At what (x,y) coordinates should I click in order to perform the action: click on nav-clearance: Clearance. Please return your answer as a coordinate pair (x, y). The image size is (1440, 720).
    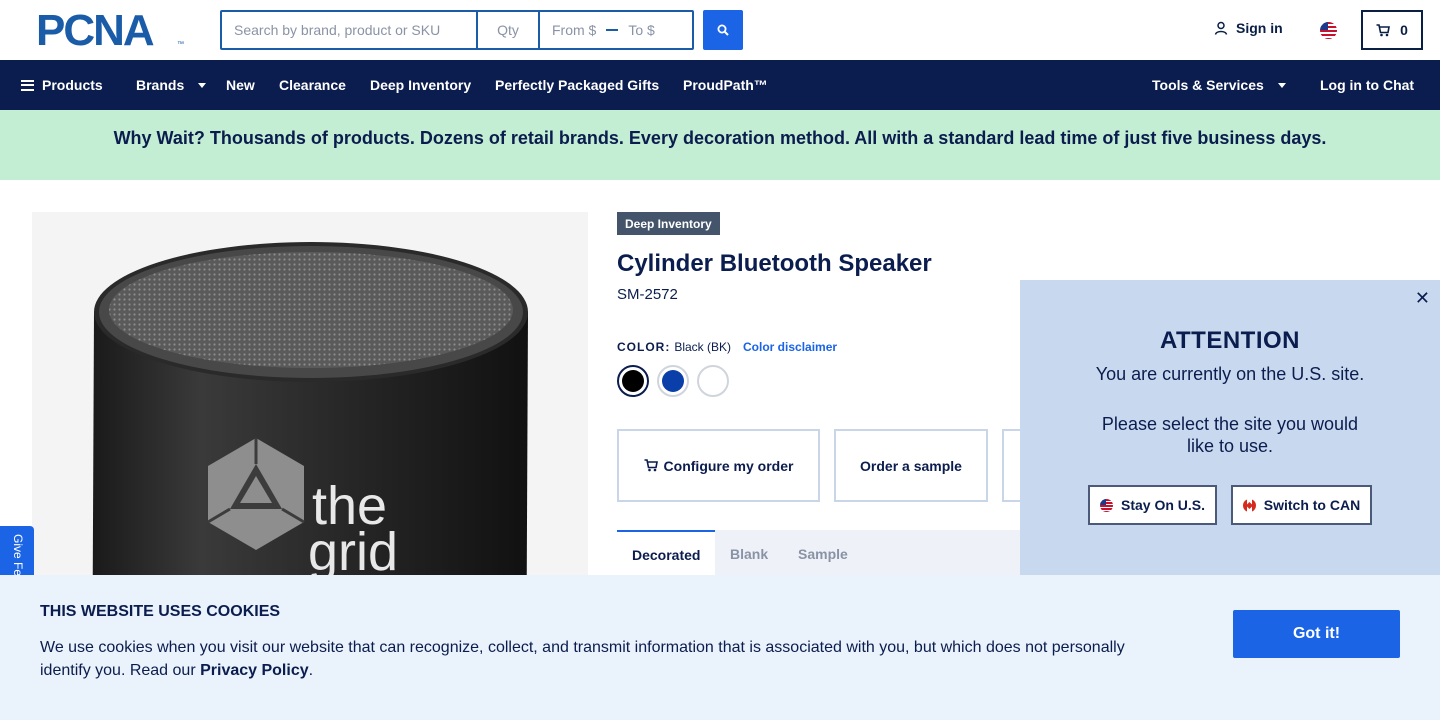
    Looking at the image, I should click on (312, 85).